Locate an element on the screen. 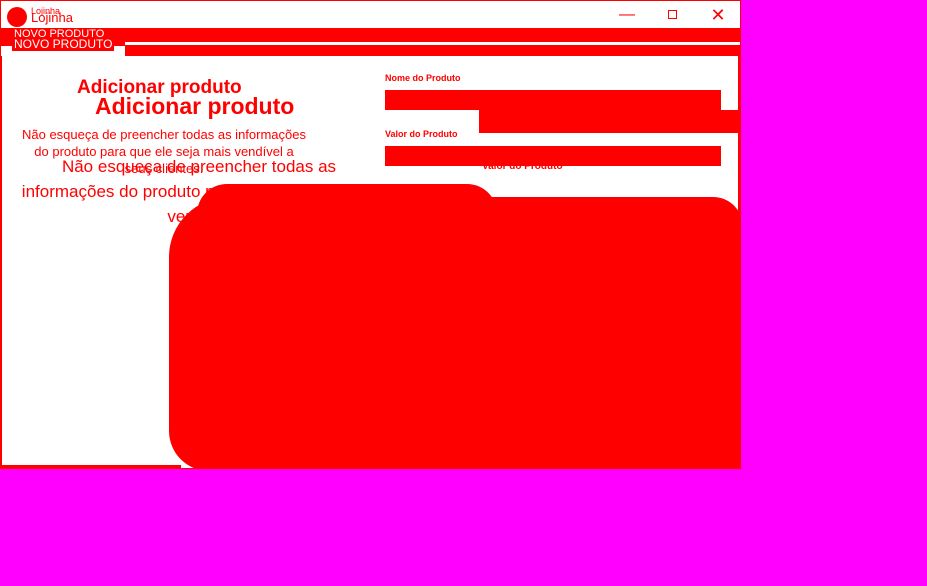 The height and width of the screenshot is (586, 927). maximize-icon is located at coordinates (672, 15).